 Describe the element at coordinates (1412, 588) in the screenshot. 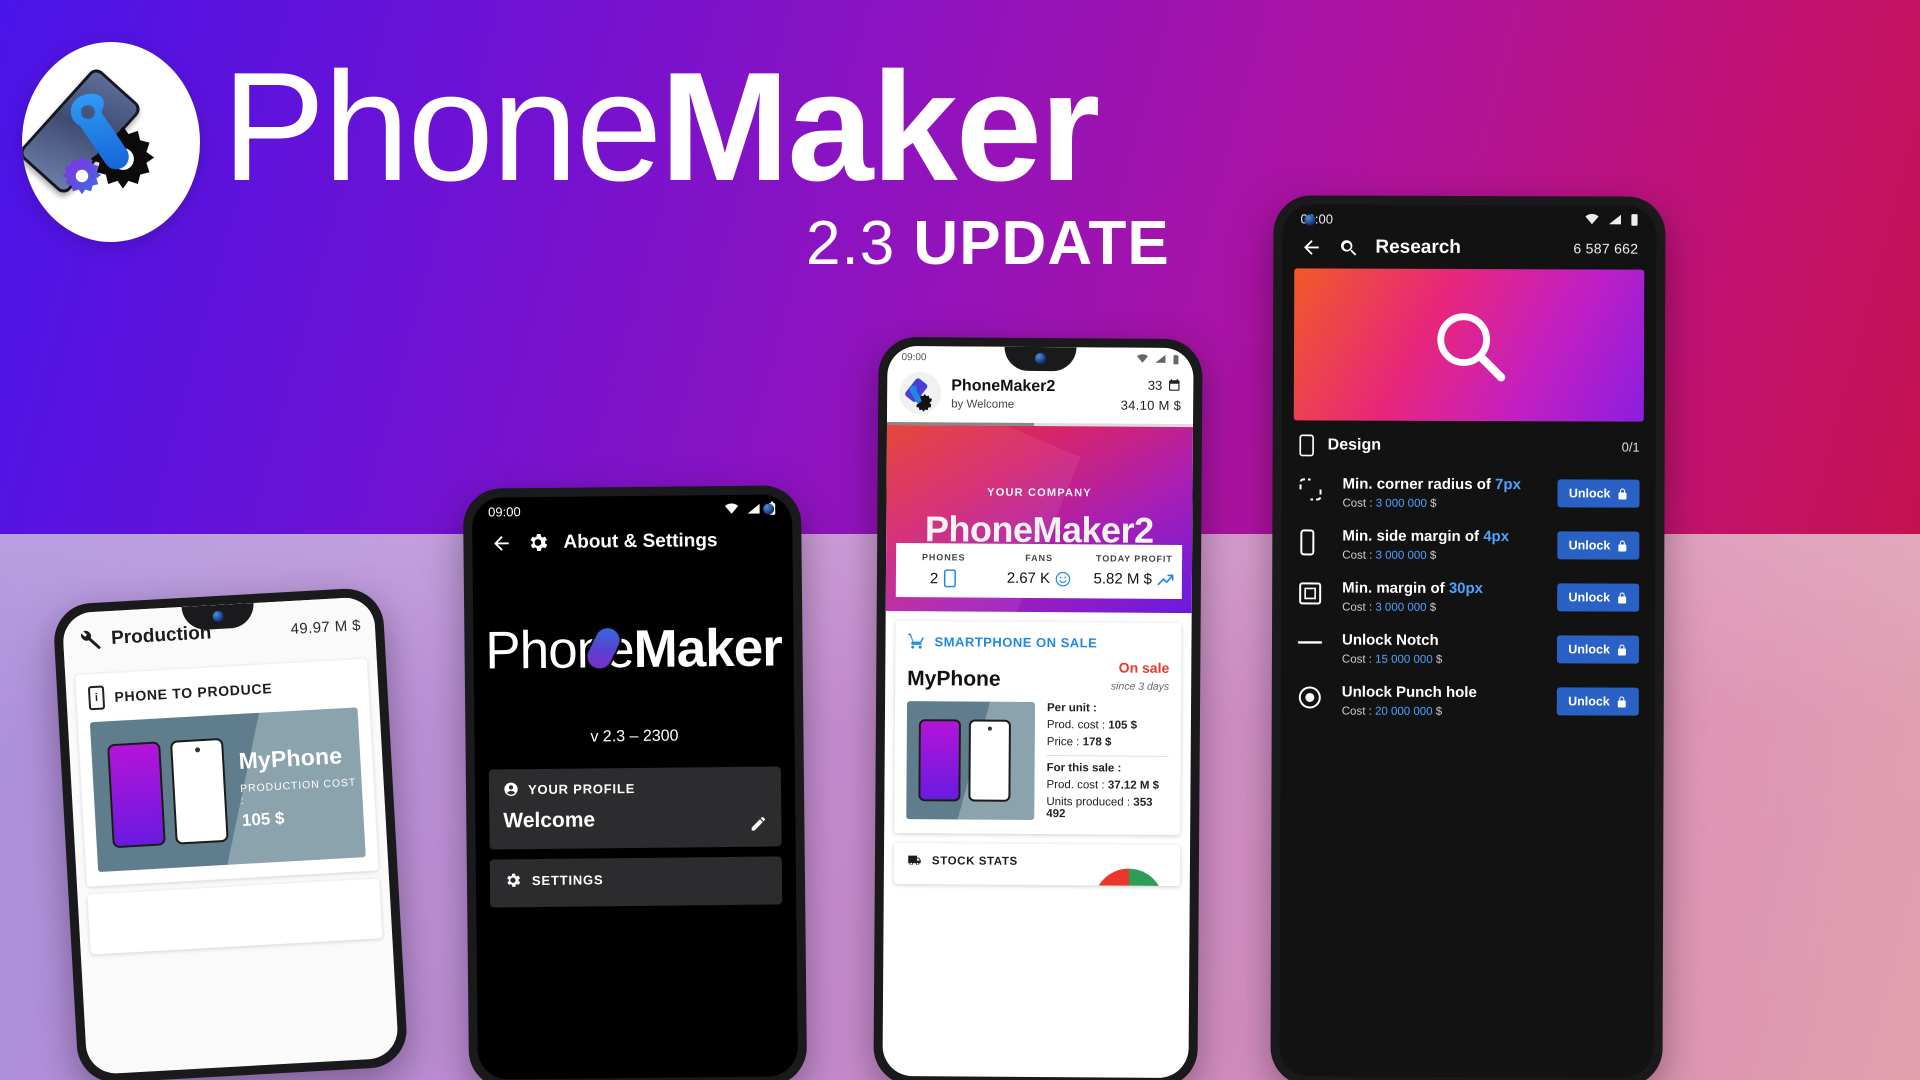

I see `research-item-title: Min. margin of 30px` at that location.